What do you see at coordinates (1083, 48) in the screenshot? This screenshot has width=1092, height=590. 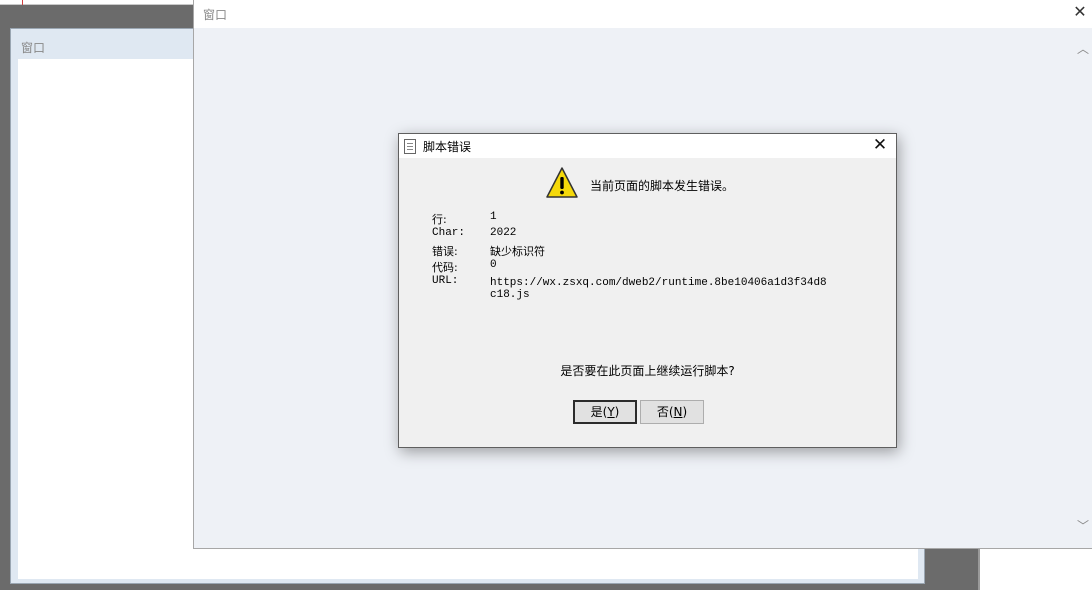 I see `scroll-up-icon: ︿` at bounding box center [1083, 48].